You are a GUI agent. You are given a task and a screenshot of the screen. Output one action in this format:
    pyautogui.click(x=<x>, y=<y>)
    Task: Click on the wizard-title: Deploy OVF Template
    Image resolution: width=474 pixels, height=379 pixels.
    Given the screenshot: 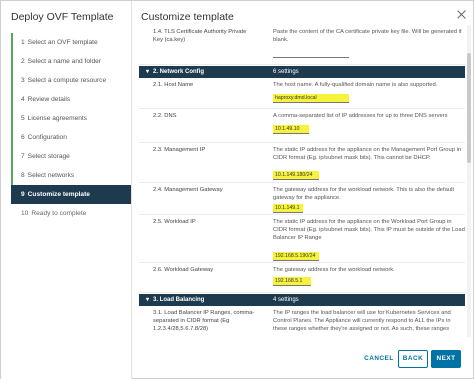 What is the action you would take?
    pyautogui.click(x=62, y=17)
    